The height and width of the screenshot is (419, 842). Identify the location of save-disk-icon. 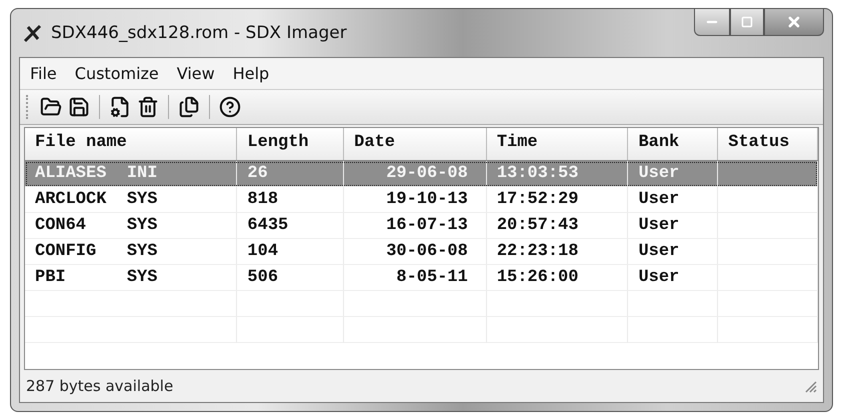
(79, 107).